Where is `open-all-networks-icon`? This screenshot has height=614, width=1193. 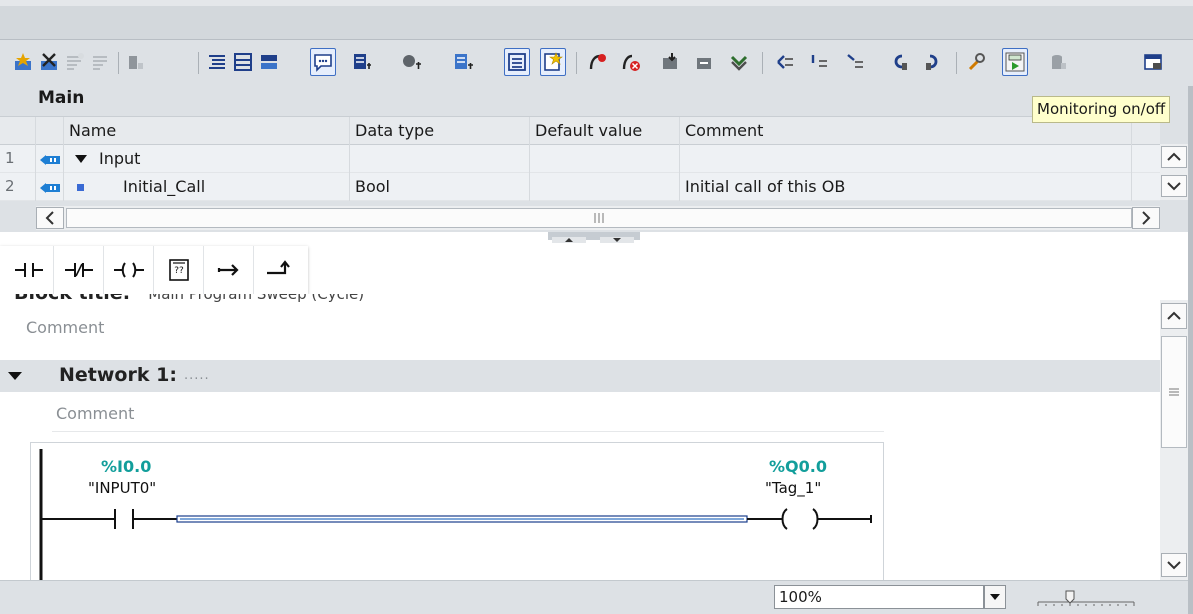
open-all-networks-icon is located at coordinates (517, 62).